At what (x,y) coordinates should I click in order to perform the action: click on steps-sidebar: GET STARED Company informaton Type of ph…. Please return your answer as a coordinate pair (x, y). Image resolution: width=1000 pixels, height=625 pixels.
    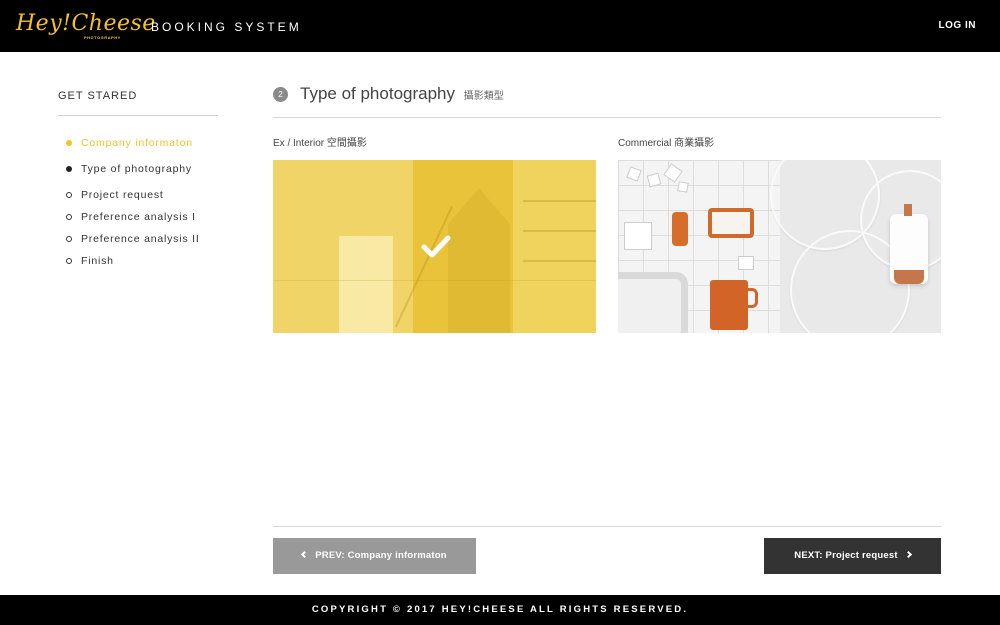
    Looking at the image, I should click on (138, 182).